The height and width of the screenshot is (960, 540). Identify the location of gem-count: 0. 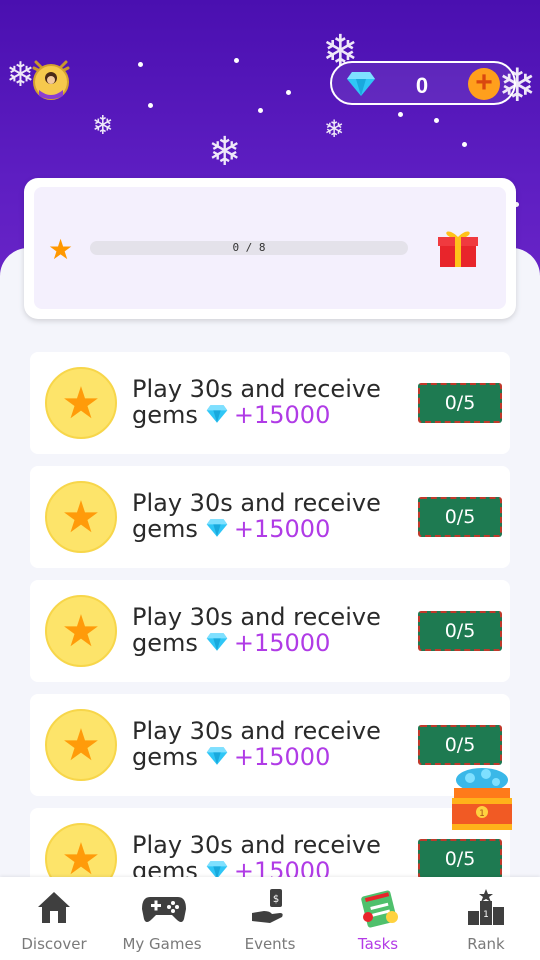
(422, 85).